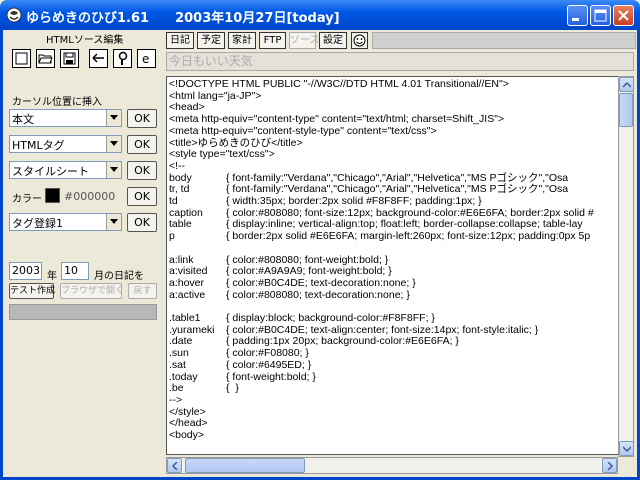  I want to click on css-selector: .sat, so click(177, 364).